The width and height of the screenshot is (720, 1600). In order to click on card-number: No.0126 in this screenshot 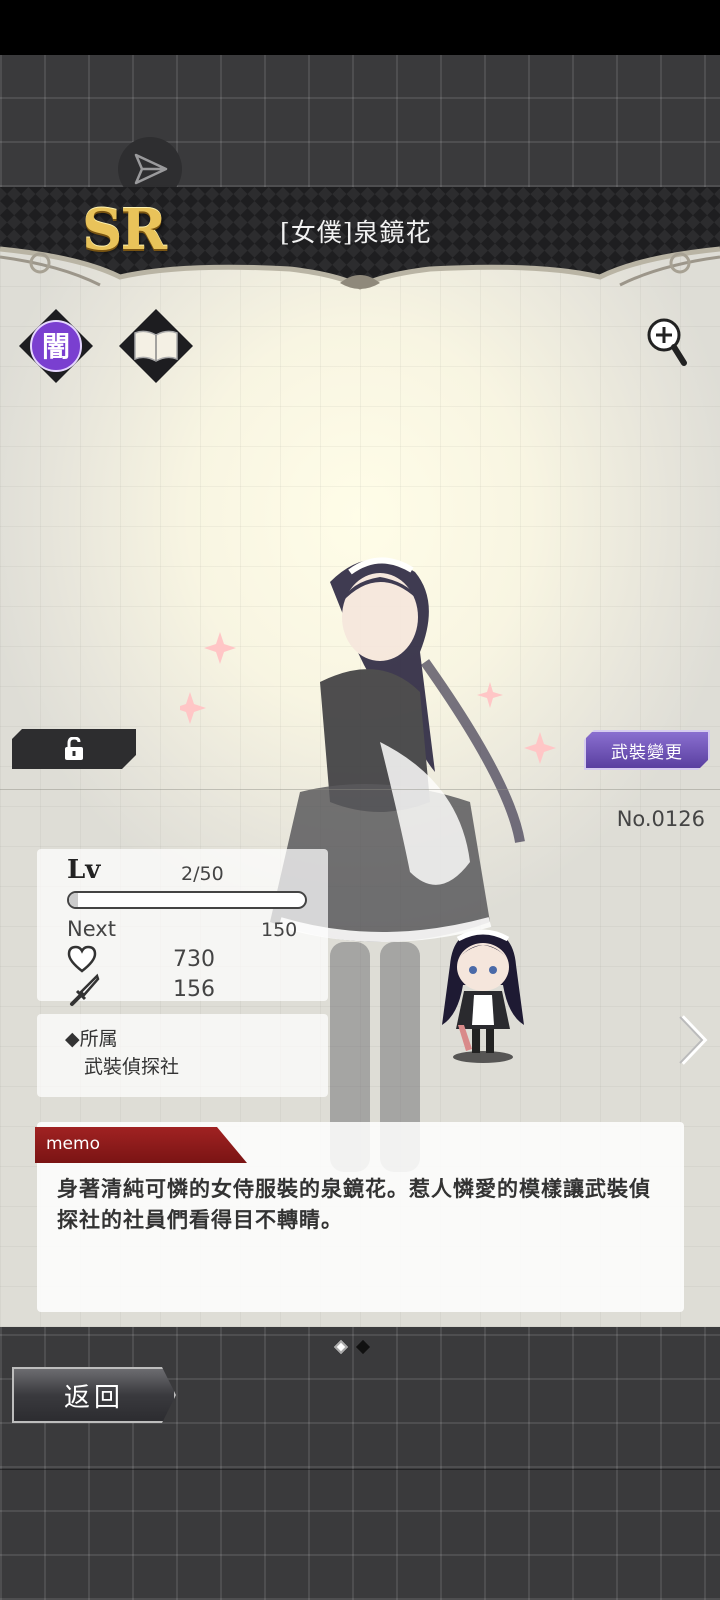, I will do `click(660, 819)`.